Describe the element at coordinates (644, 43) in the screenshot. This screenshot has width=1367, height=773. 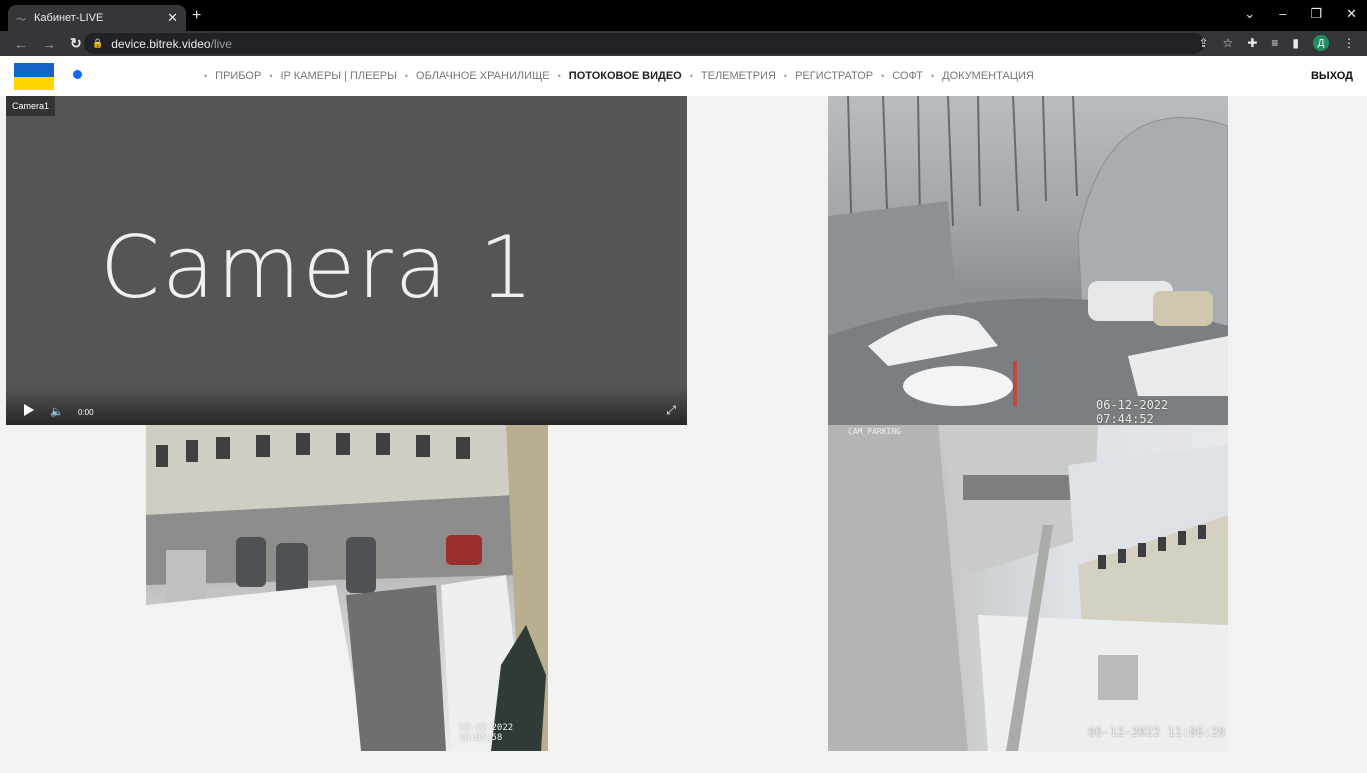
I see `address-bar: 🔒 device.bitrek.video/live` at that location.